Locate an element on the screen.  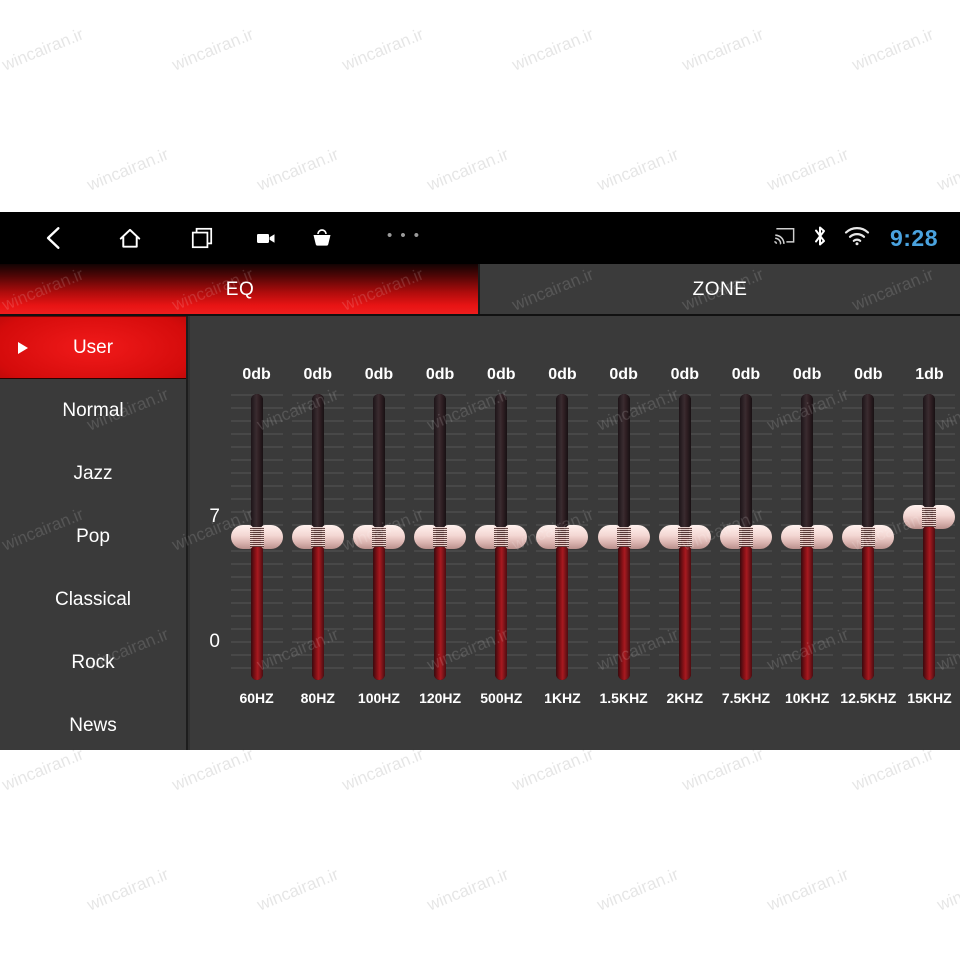
sidebar-item-user: User is located at coordinates (93, 347).